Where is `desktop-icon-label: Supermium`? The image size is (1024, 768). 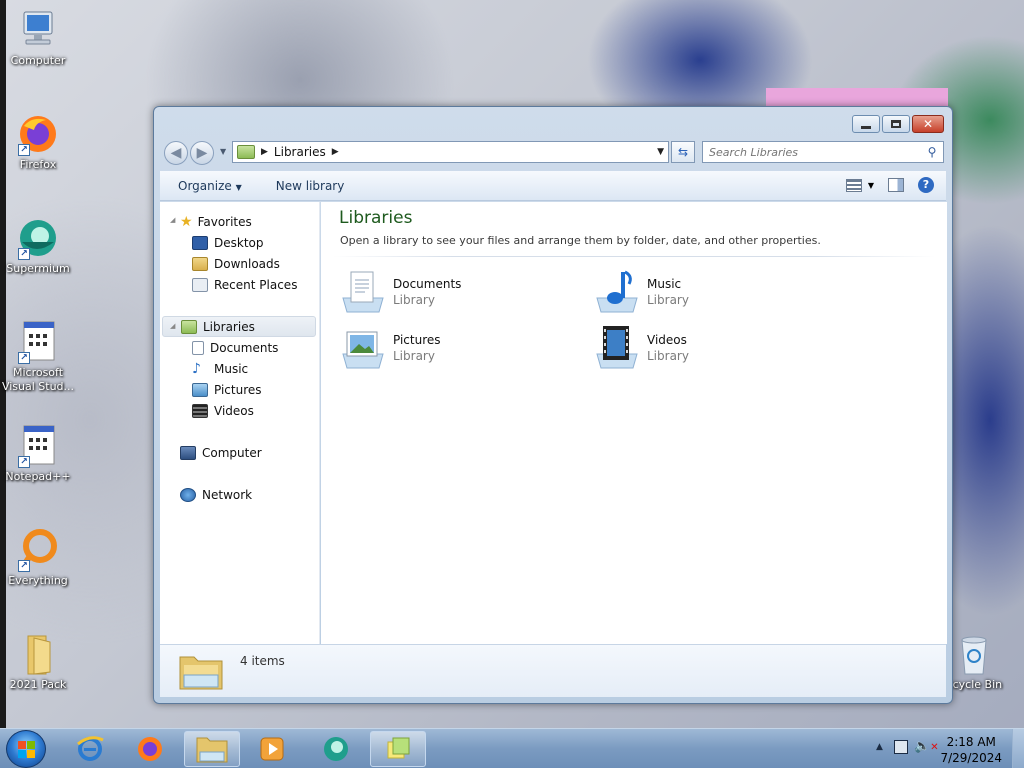
desktop-icon-label: Supermium is located at coordinates (38, 268).